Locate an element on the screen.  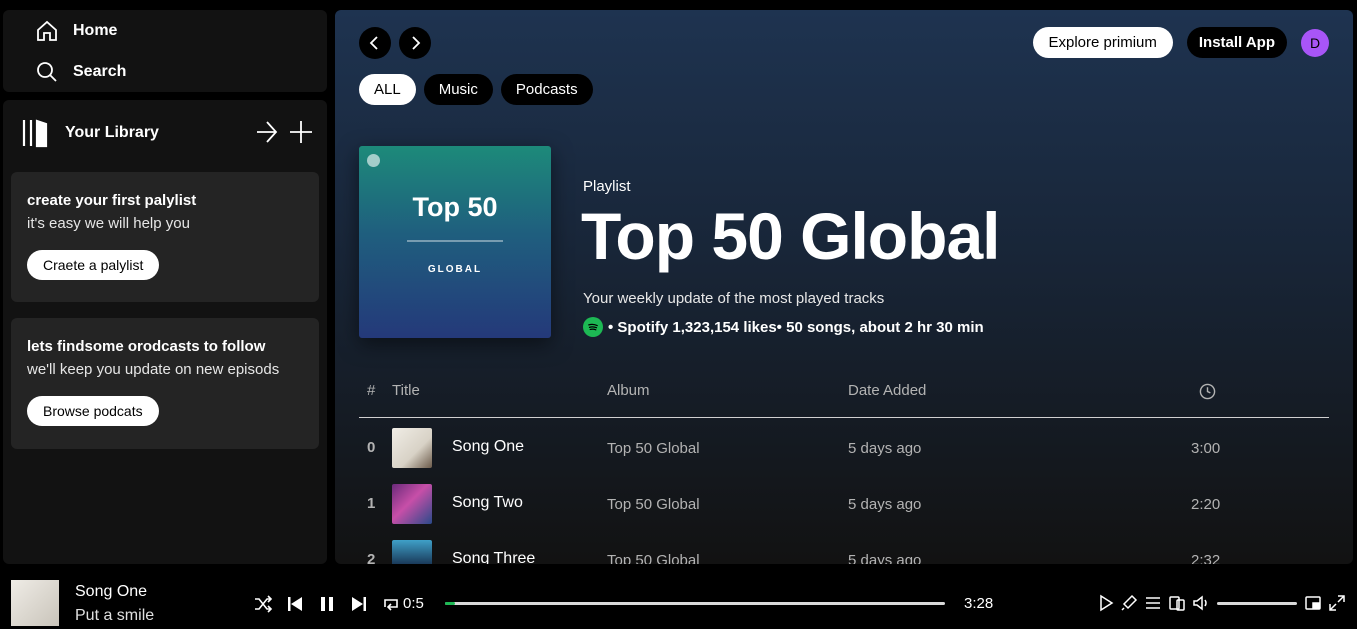
mini-player-icon is located at coordinates (1313, 603).